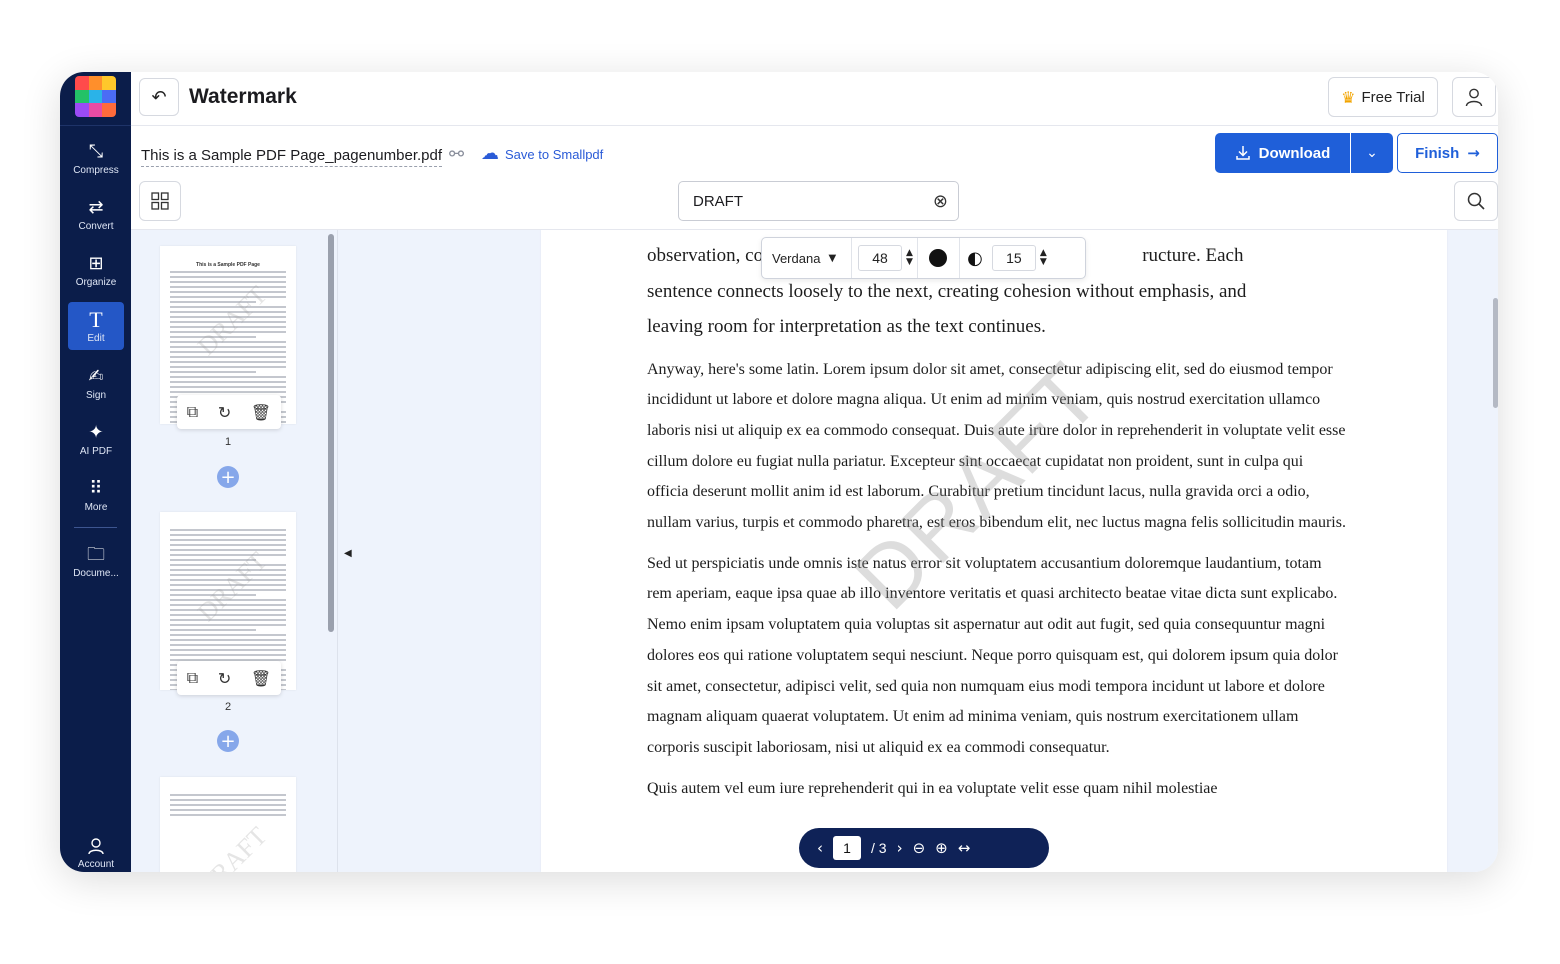 This screenshot has height=964, width=1560. I want to click on save-to-smallpdf-link: ☁ Save to Smallpdf, so click(542, 153).